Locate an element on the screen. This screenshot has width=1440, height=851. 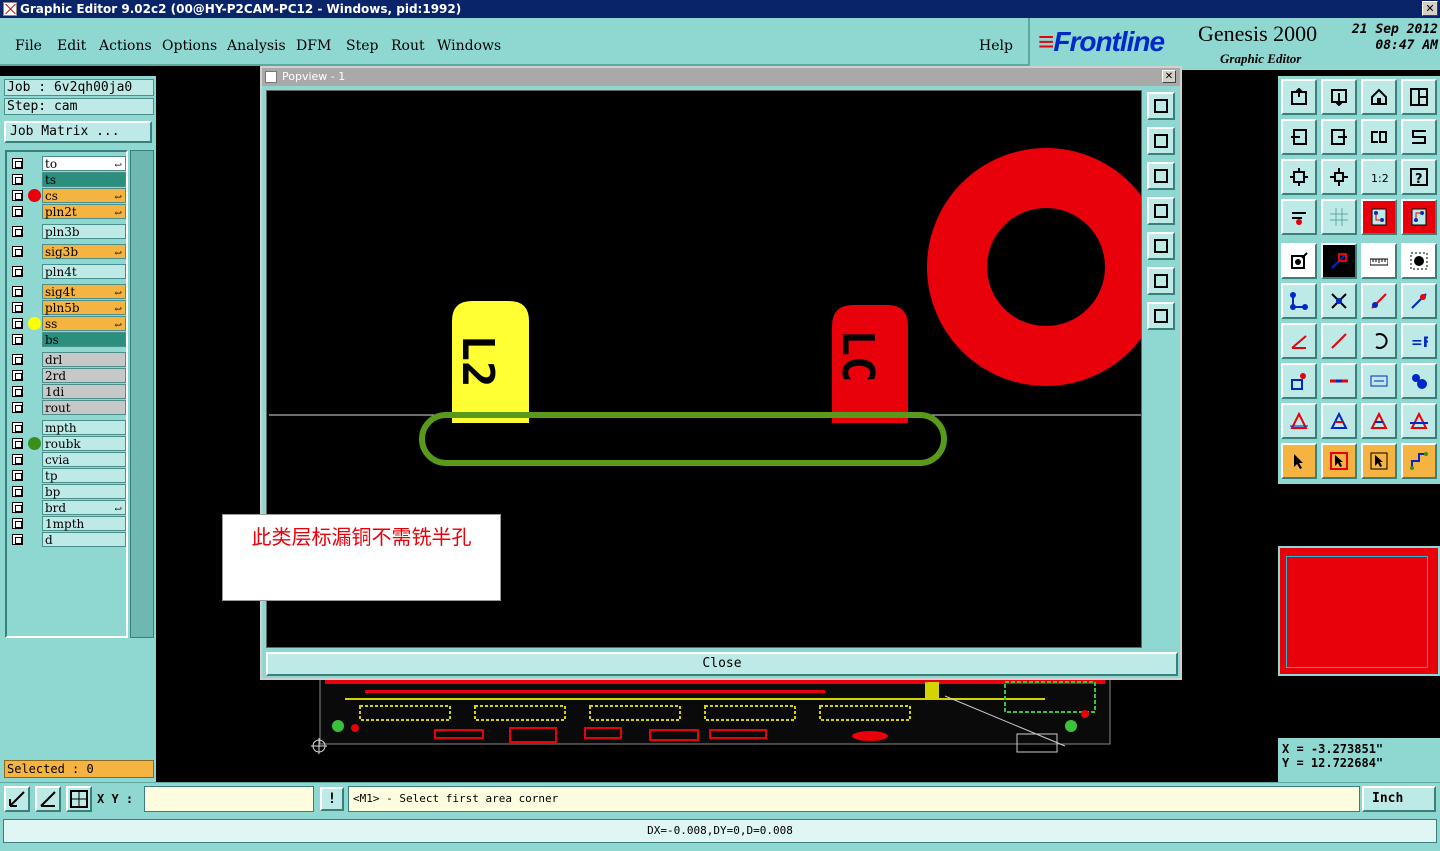
layer-name: bp is located at coordinates (84, 491).